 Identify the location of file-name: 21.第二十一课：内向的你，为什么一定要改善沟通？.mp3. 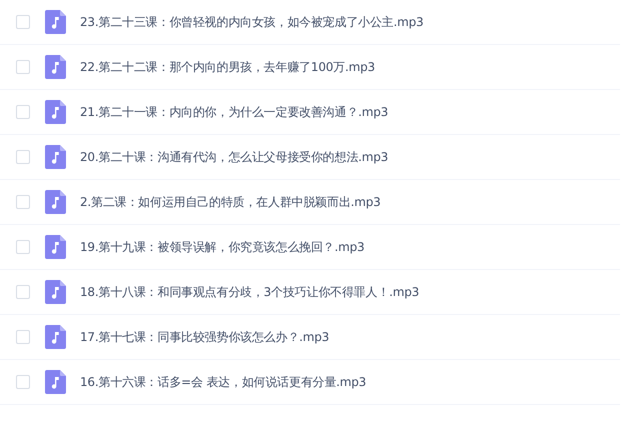
(234, 112).